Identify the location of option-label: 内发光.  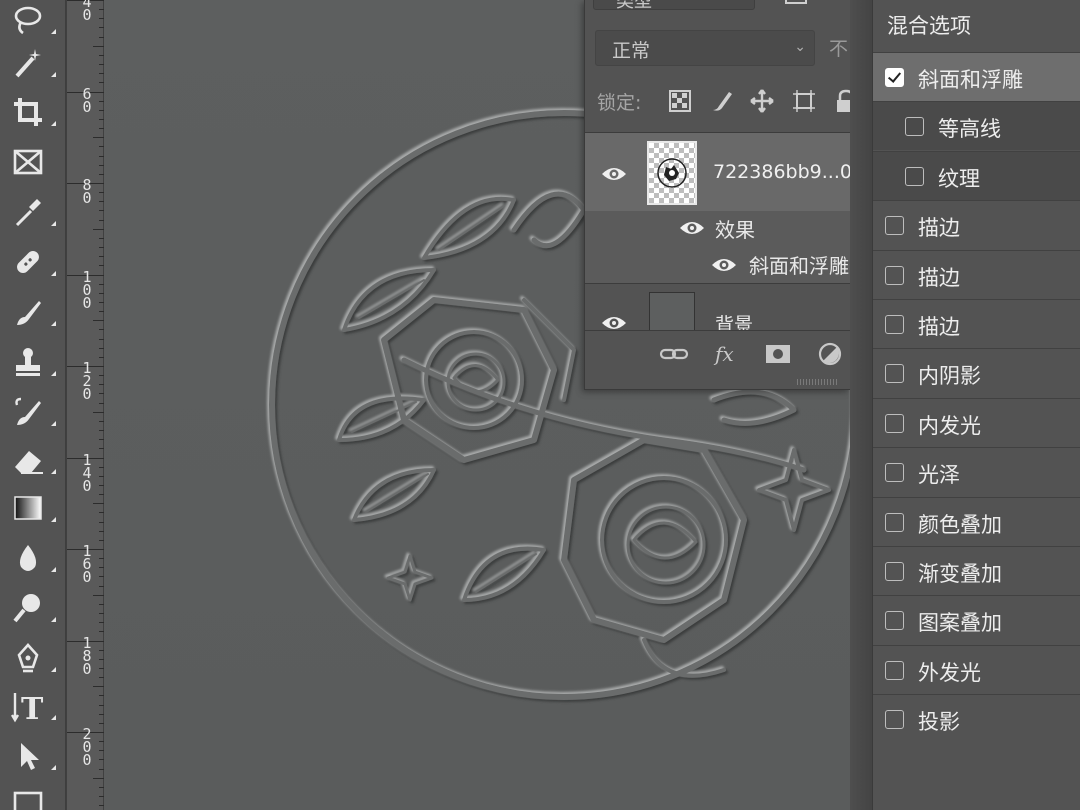
(949, 425).